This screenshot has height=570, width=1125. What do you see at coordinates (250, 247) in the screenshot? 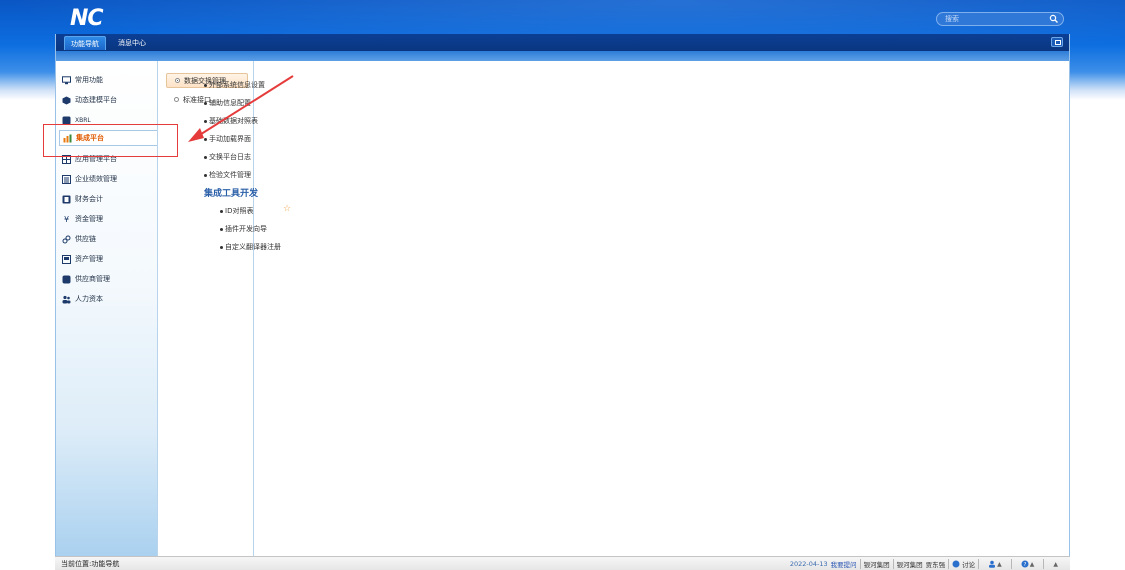
I see `link-custom-translator: 自定义翻译器注册` at bounding box center [250, 247].